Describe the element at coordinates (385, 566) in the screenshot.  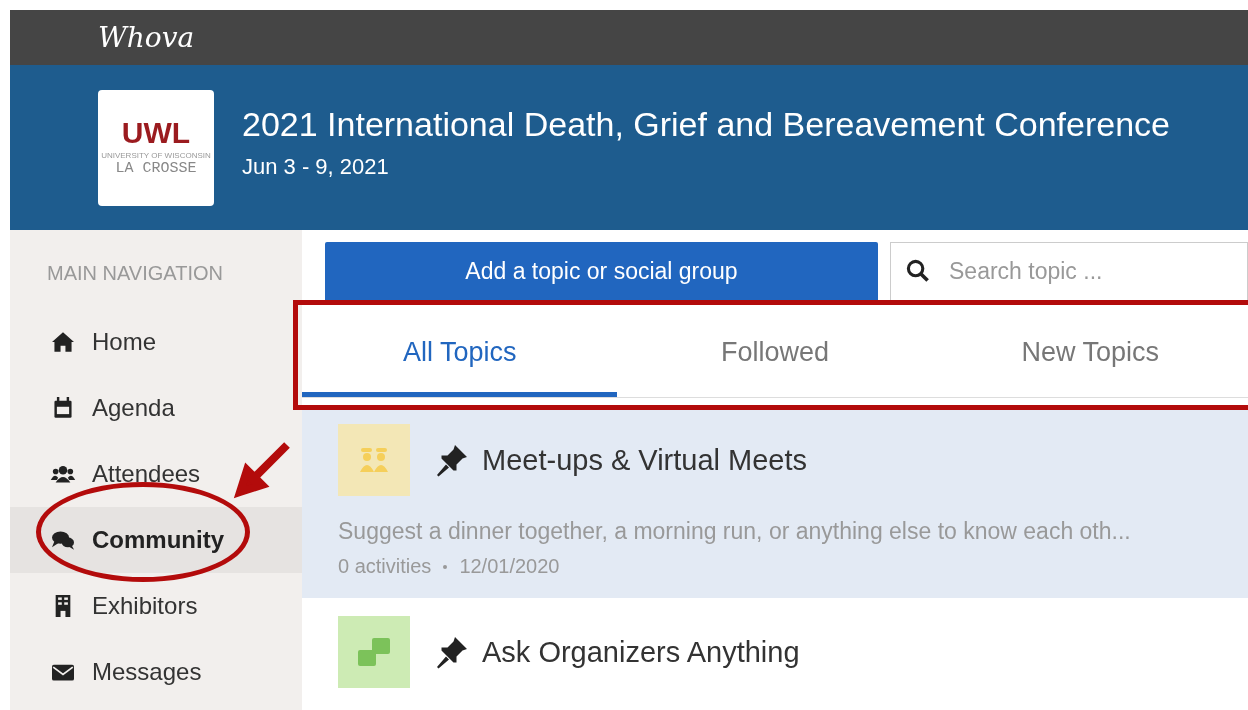
I see `activity-count: 0 activities` at that location.